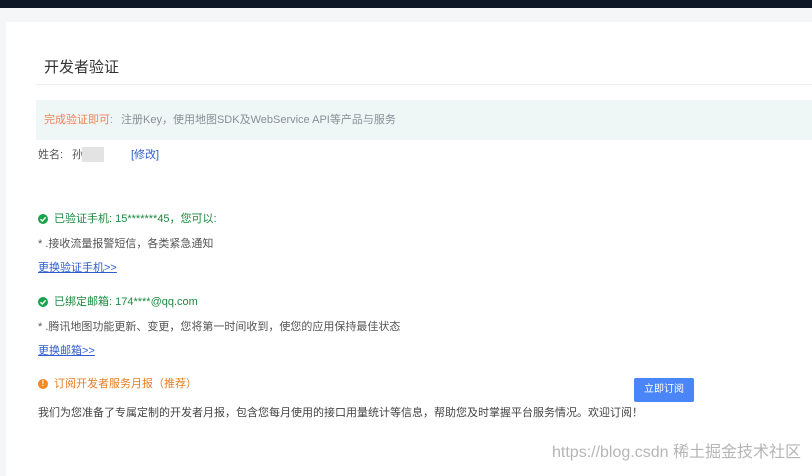  Describe the element at coordinates (125, 384) in the screenshot. I see `report-title: 订阅开发者服务月报（推荐）` at that location.